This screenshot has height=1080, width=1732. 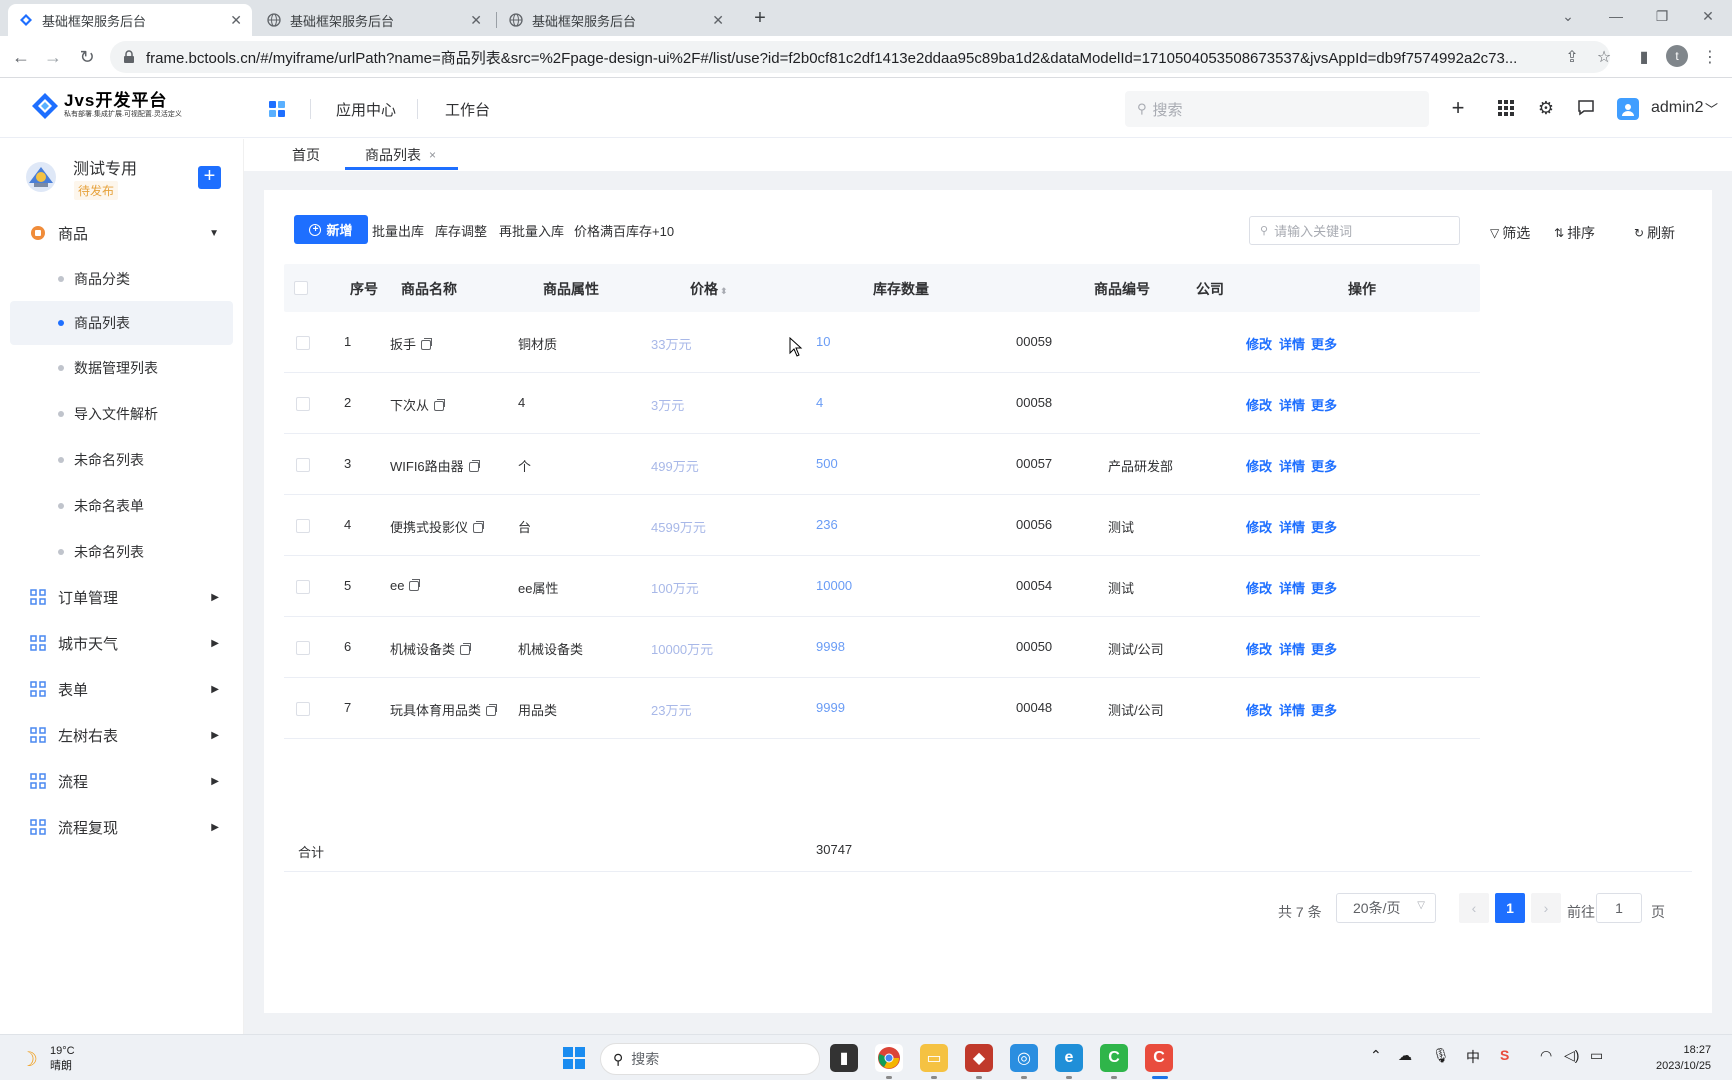 What do you see at coordinates (366, 109) in the screenshot?
I see `nav-app-center: 应用中心` at bounding box center [366, 109].